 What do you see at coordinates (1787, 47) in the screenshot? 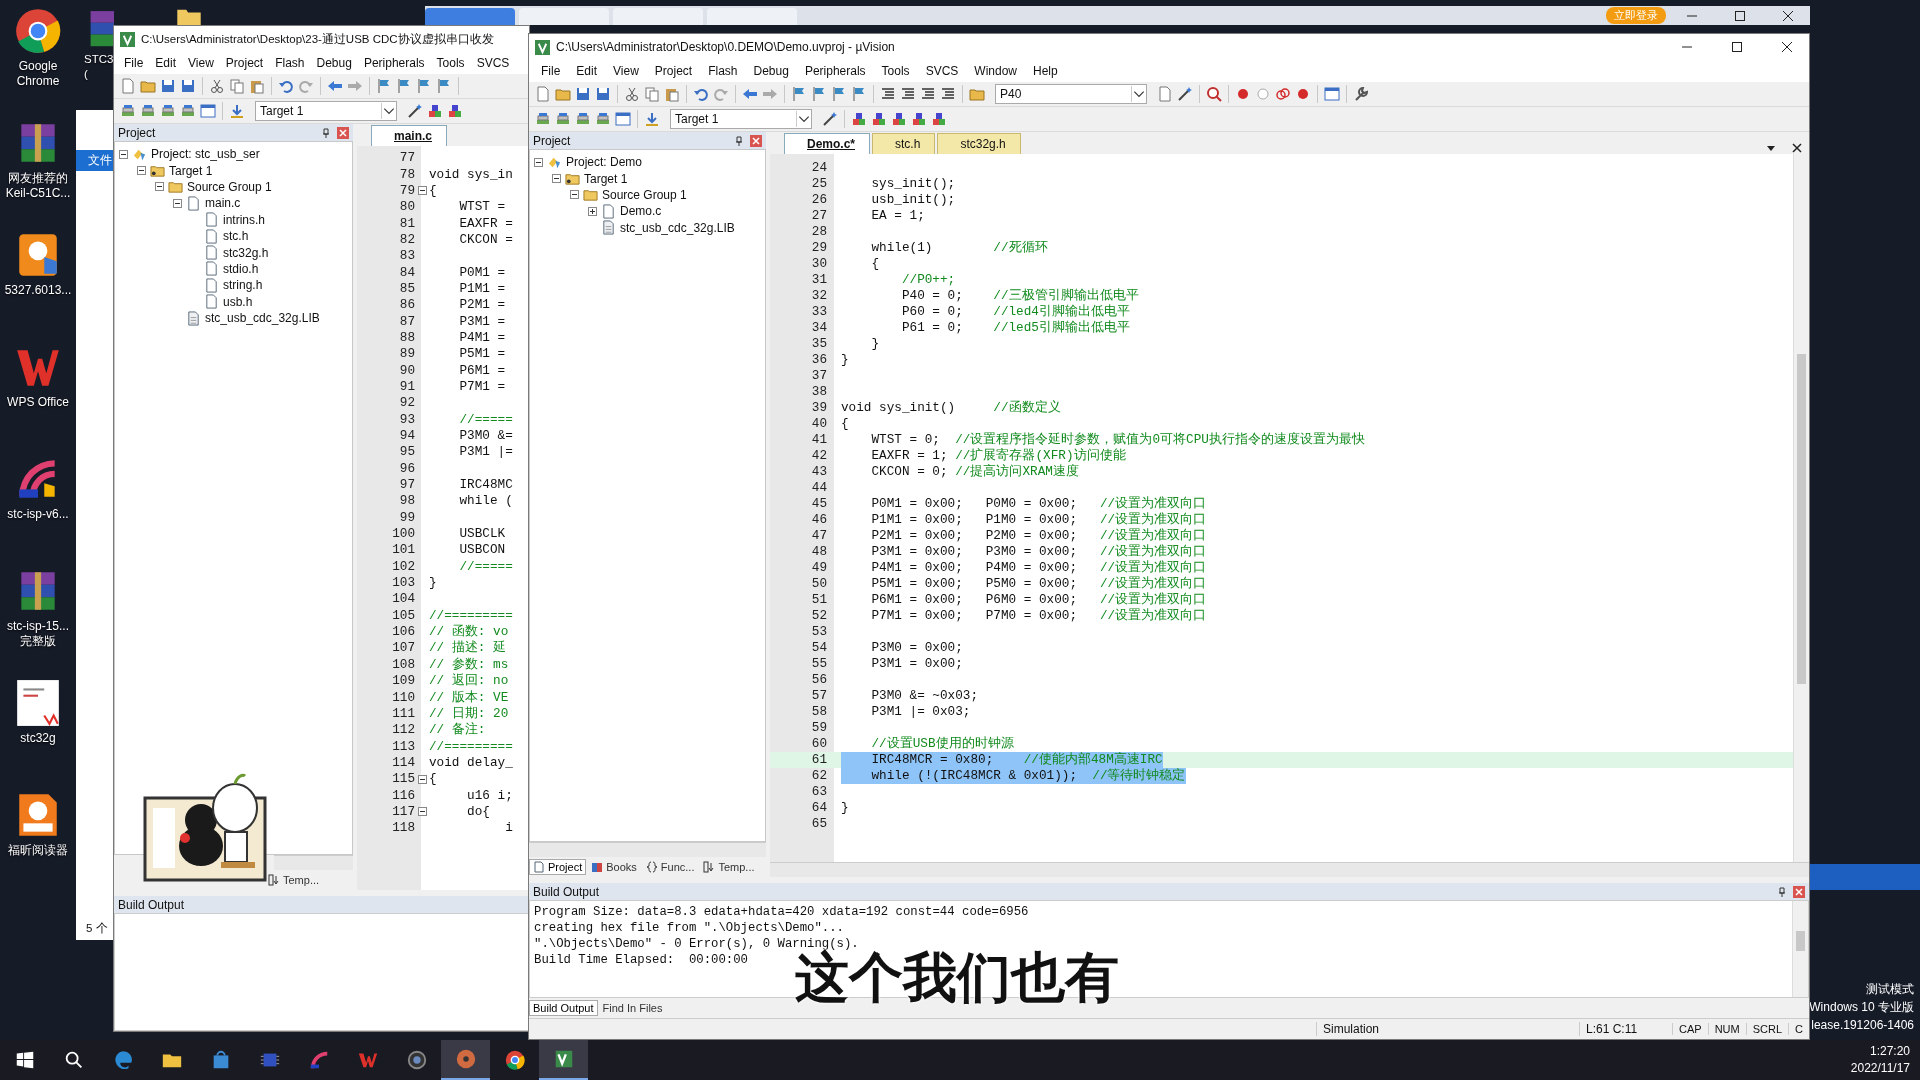
I see `close-icon` at bounding box center [1787, 47].